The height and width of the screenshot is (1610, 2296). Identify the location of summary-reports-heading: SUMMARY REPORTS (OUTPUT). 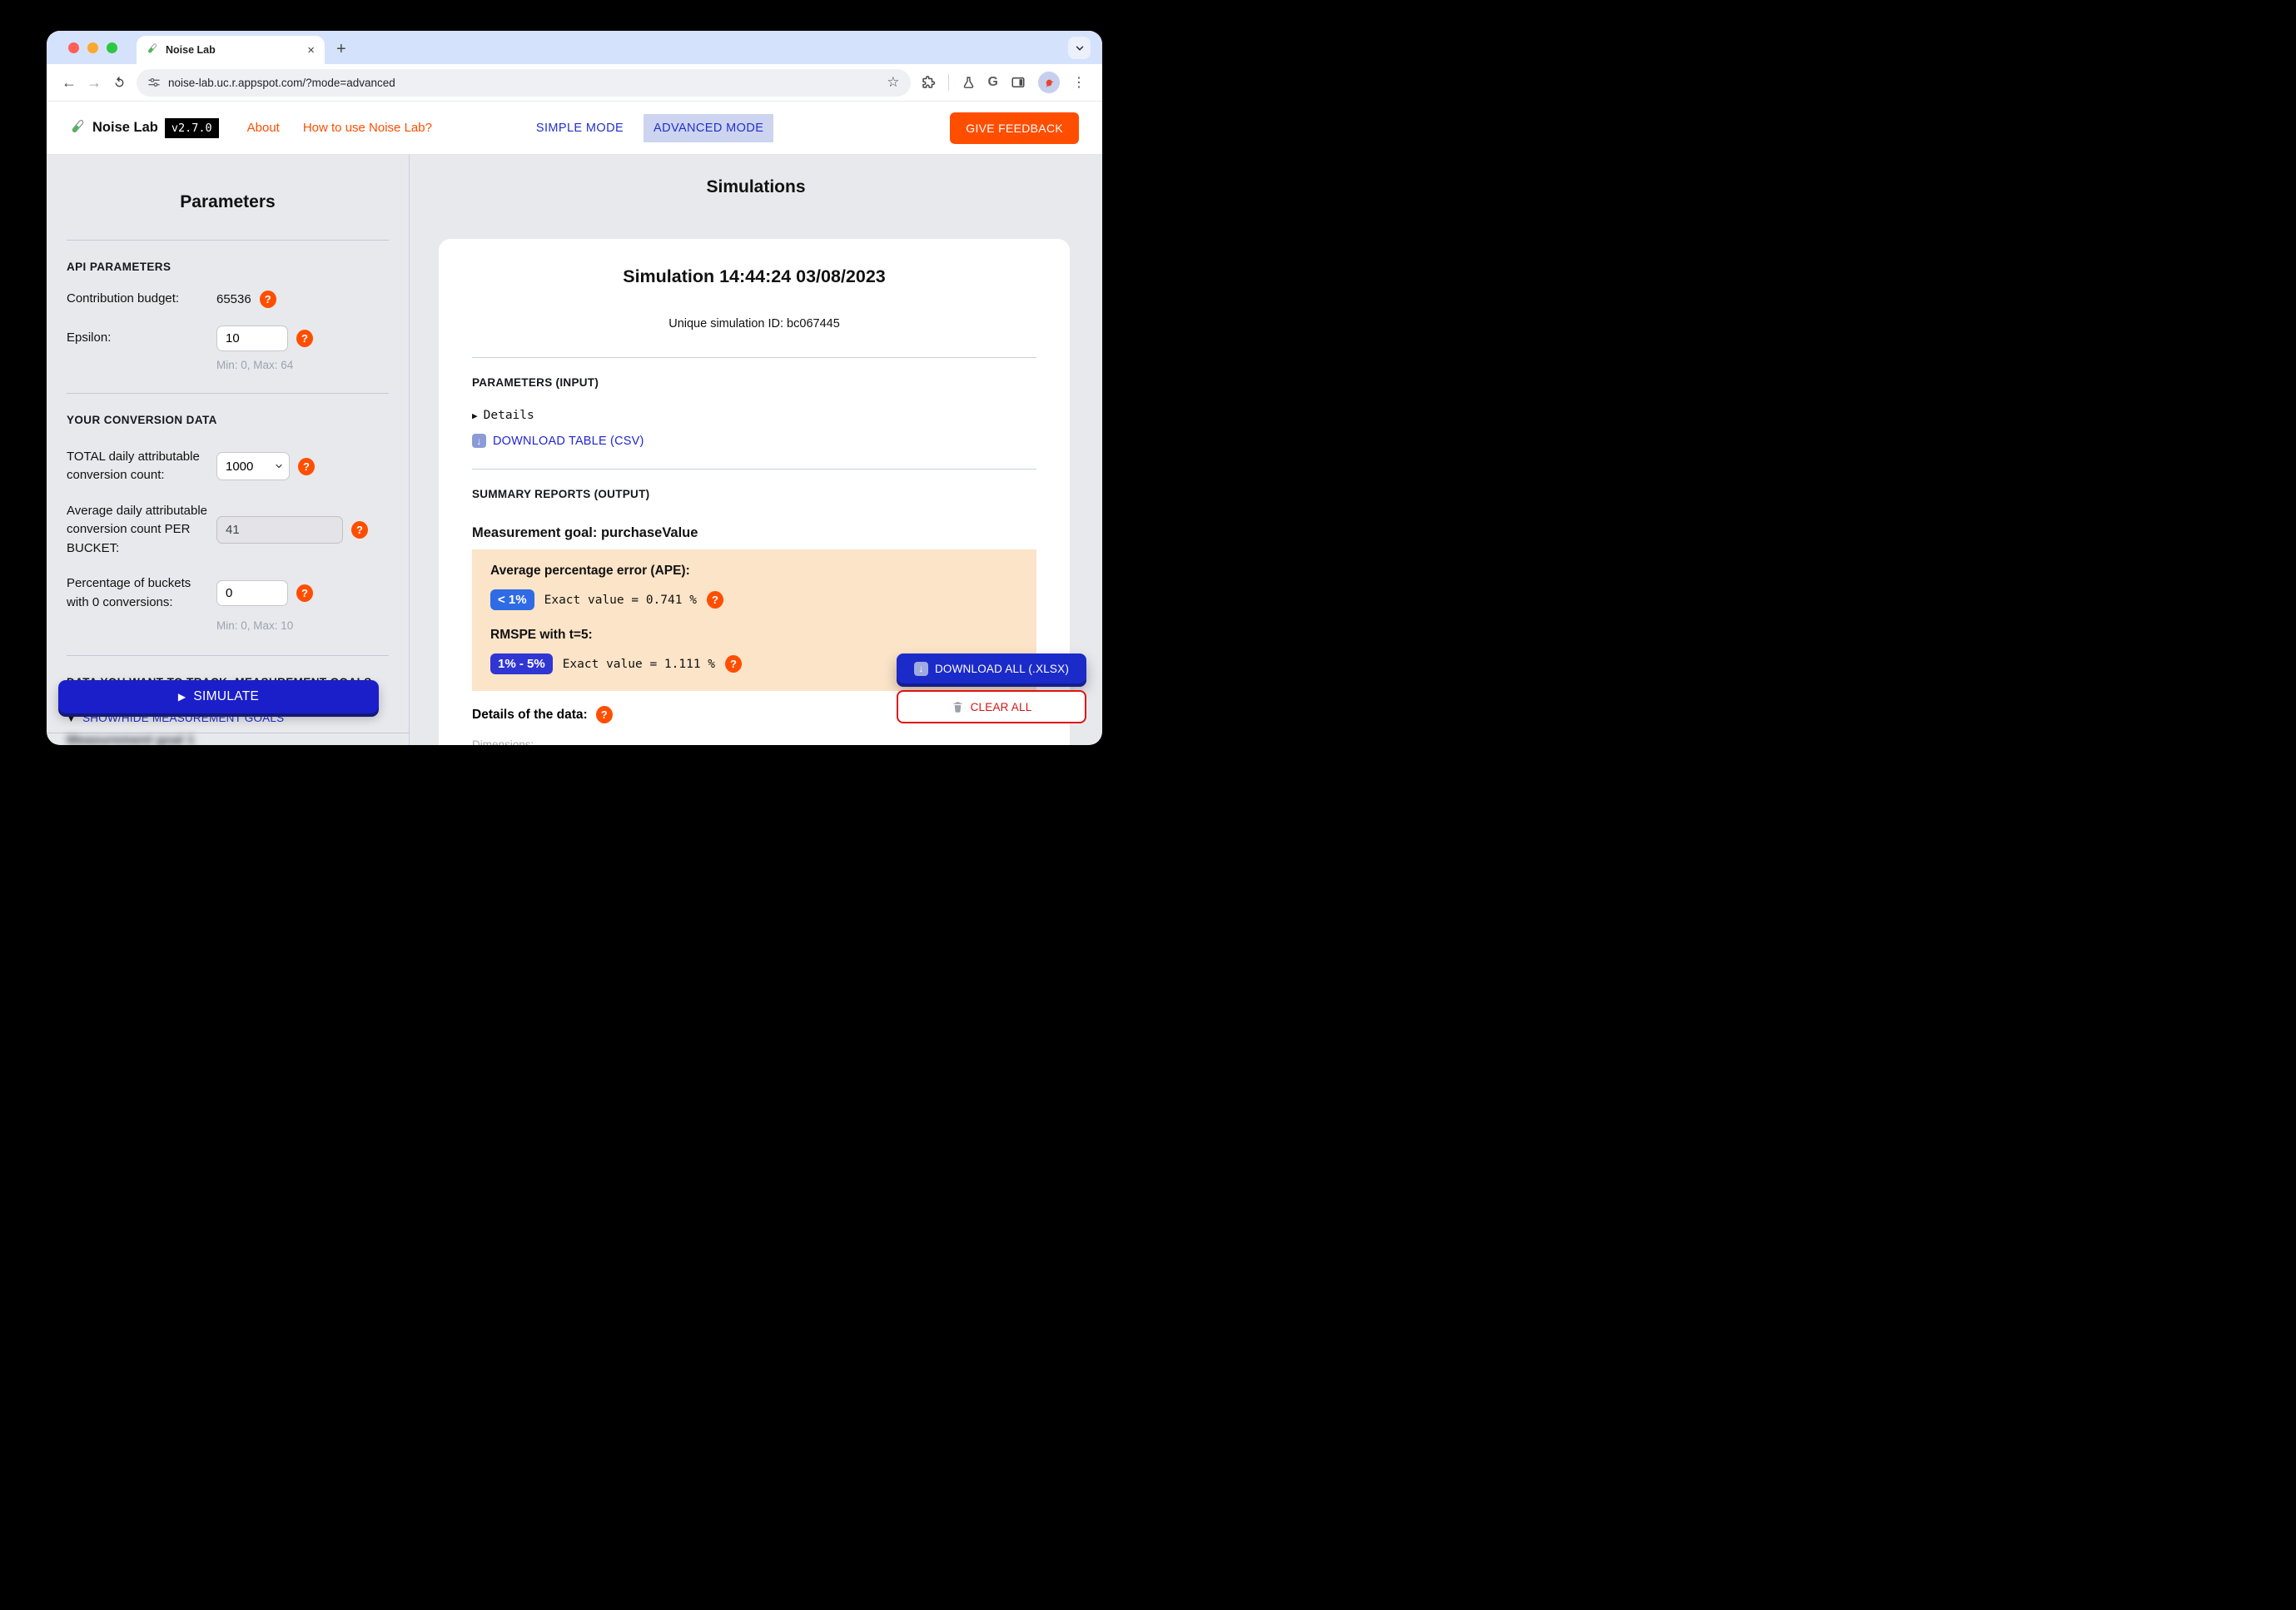
(561, 494).